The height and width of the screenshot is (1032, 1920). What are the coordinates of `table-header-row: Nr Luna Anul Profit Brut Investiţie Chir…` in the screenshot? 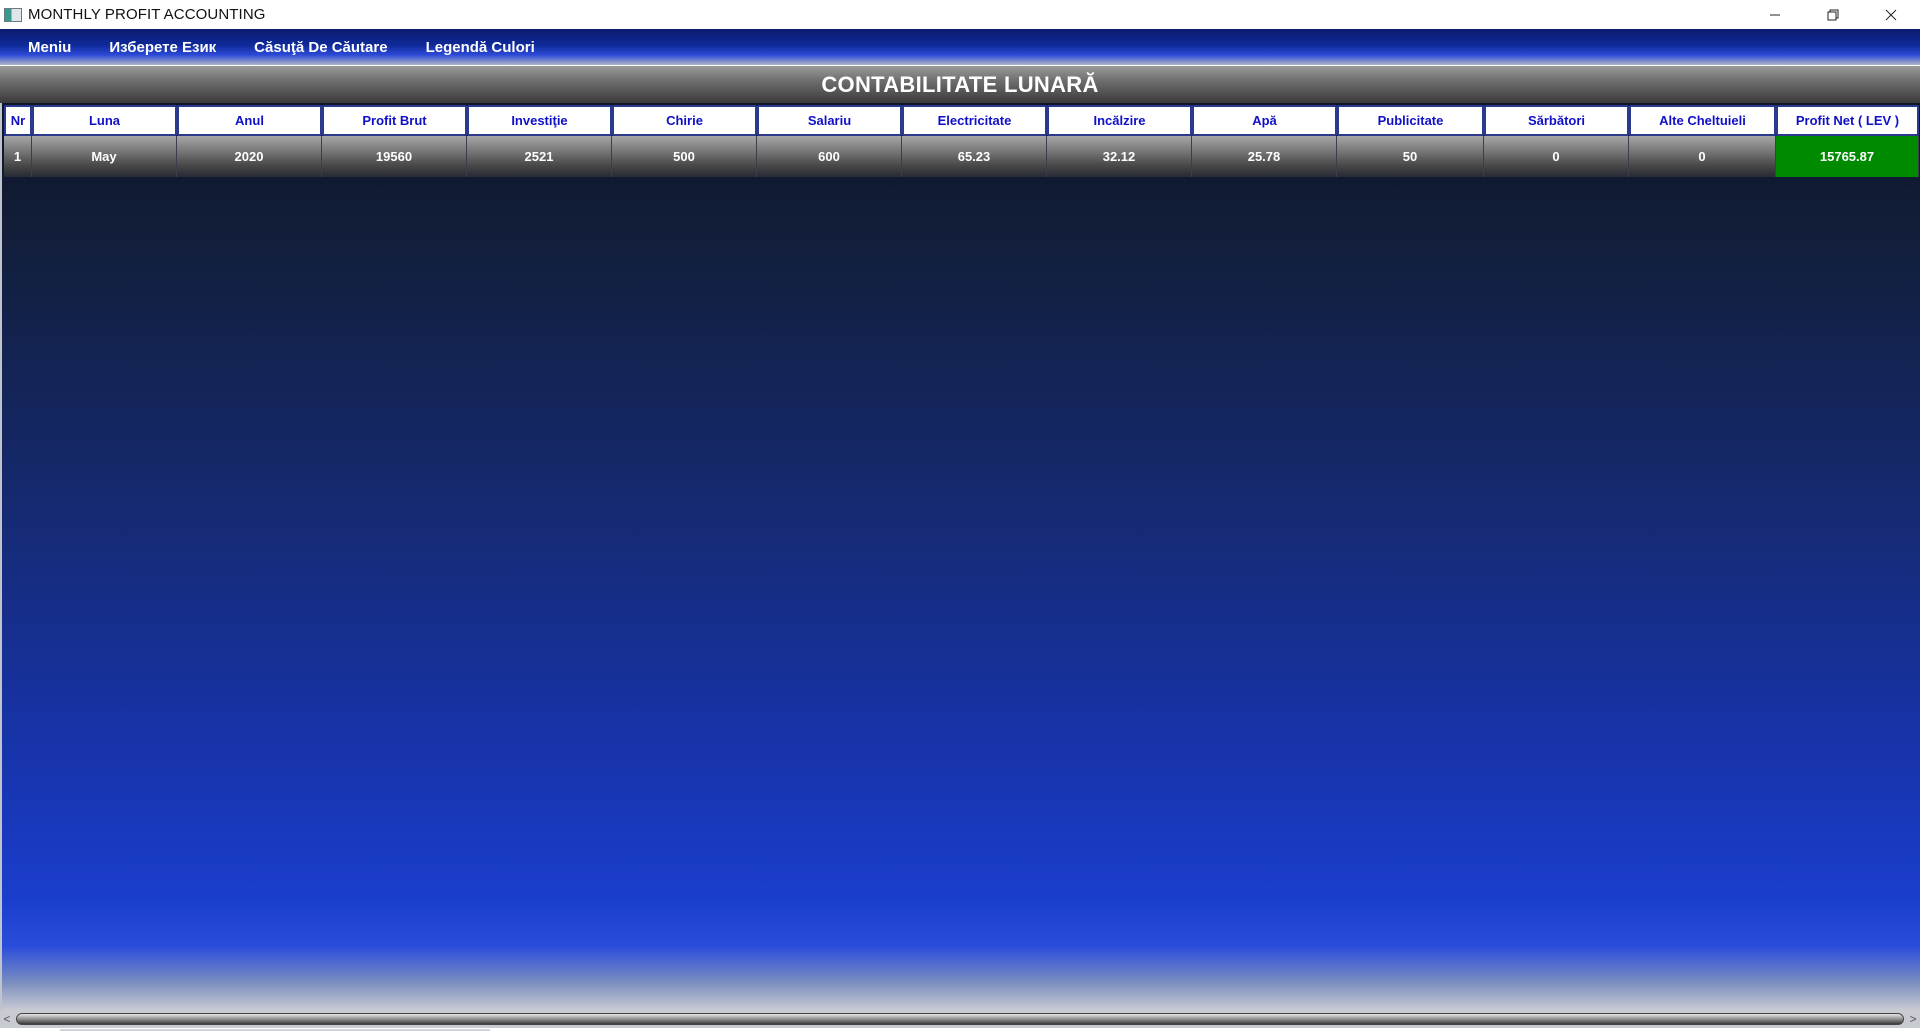 It's located at (961, 120).